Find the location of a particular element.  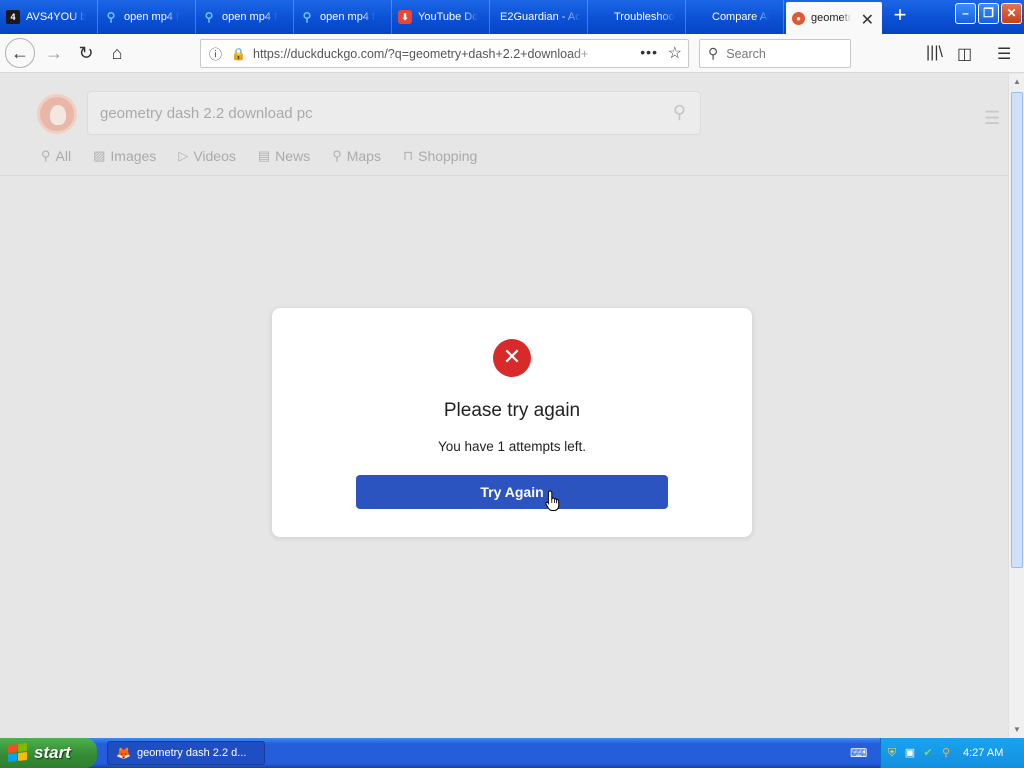

image-icon: ▨ is located at coordinates (99, 155).